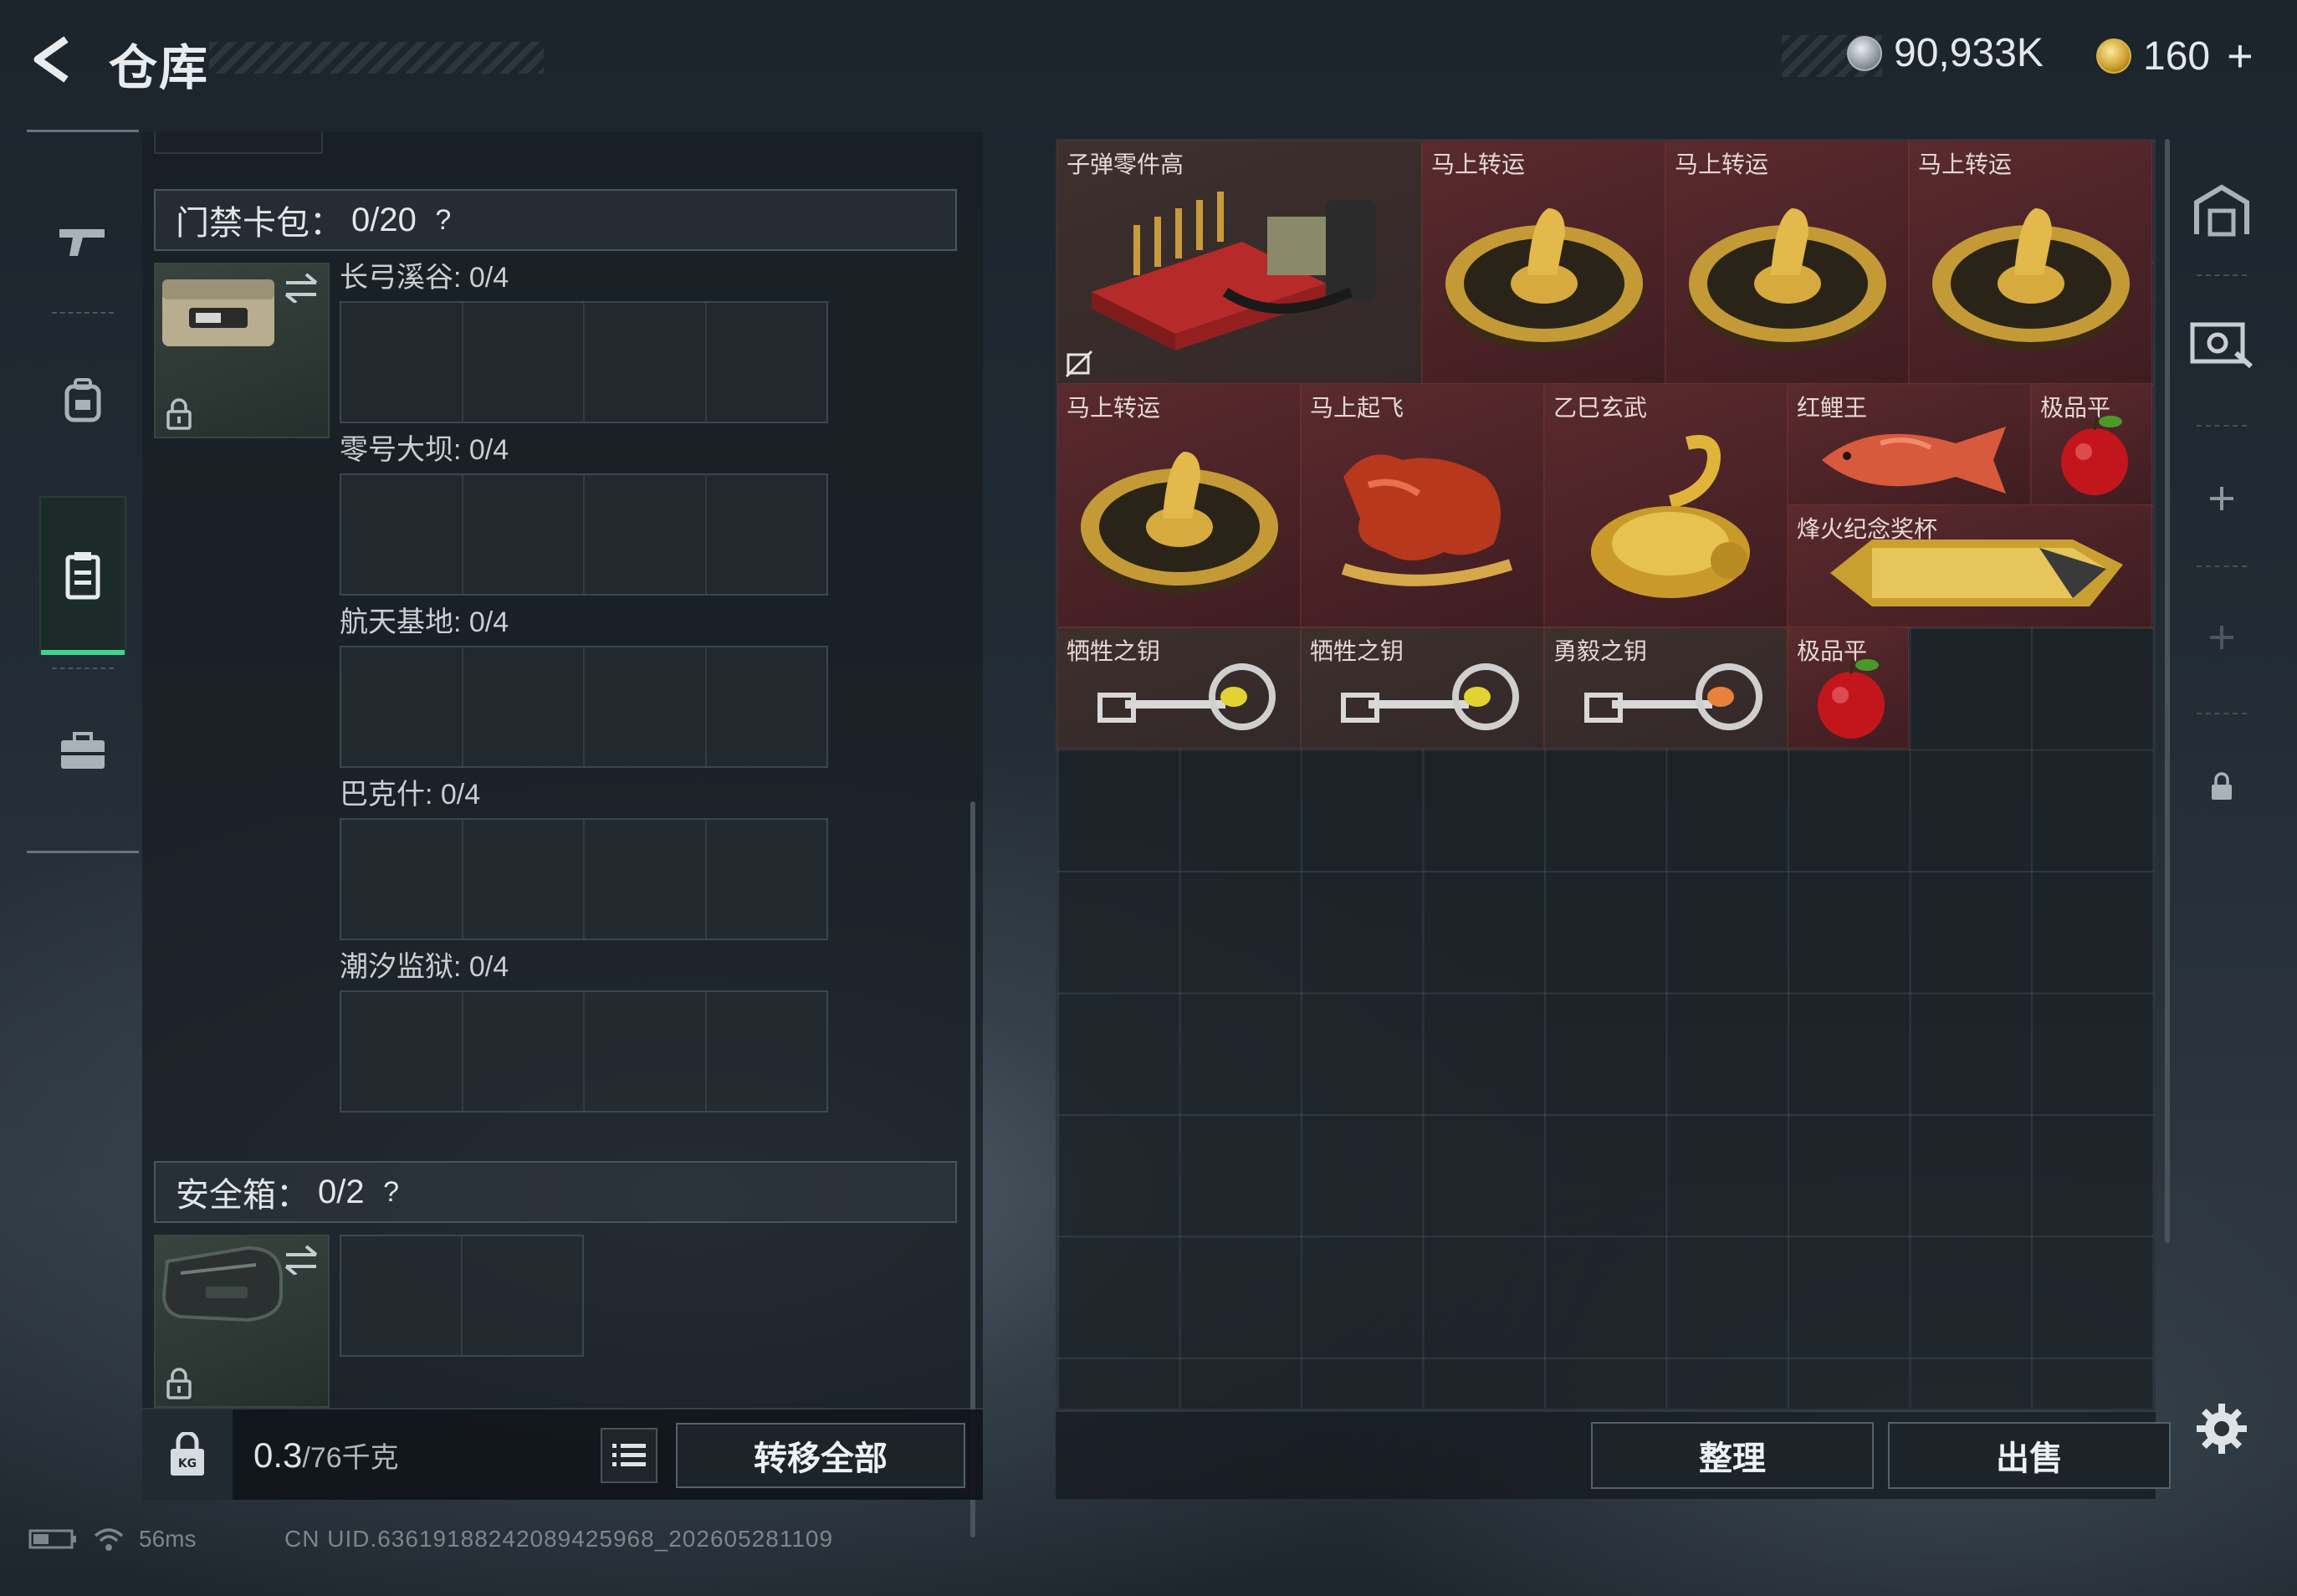 This screenshot has width=2297, height=1596. I want to click on briefcase-icon, so click(83, 751).